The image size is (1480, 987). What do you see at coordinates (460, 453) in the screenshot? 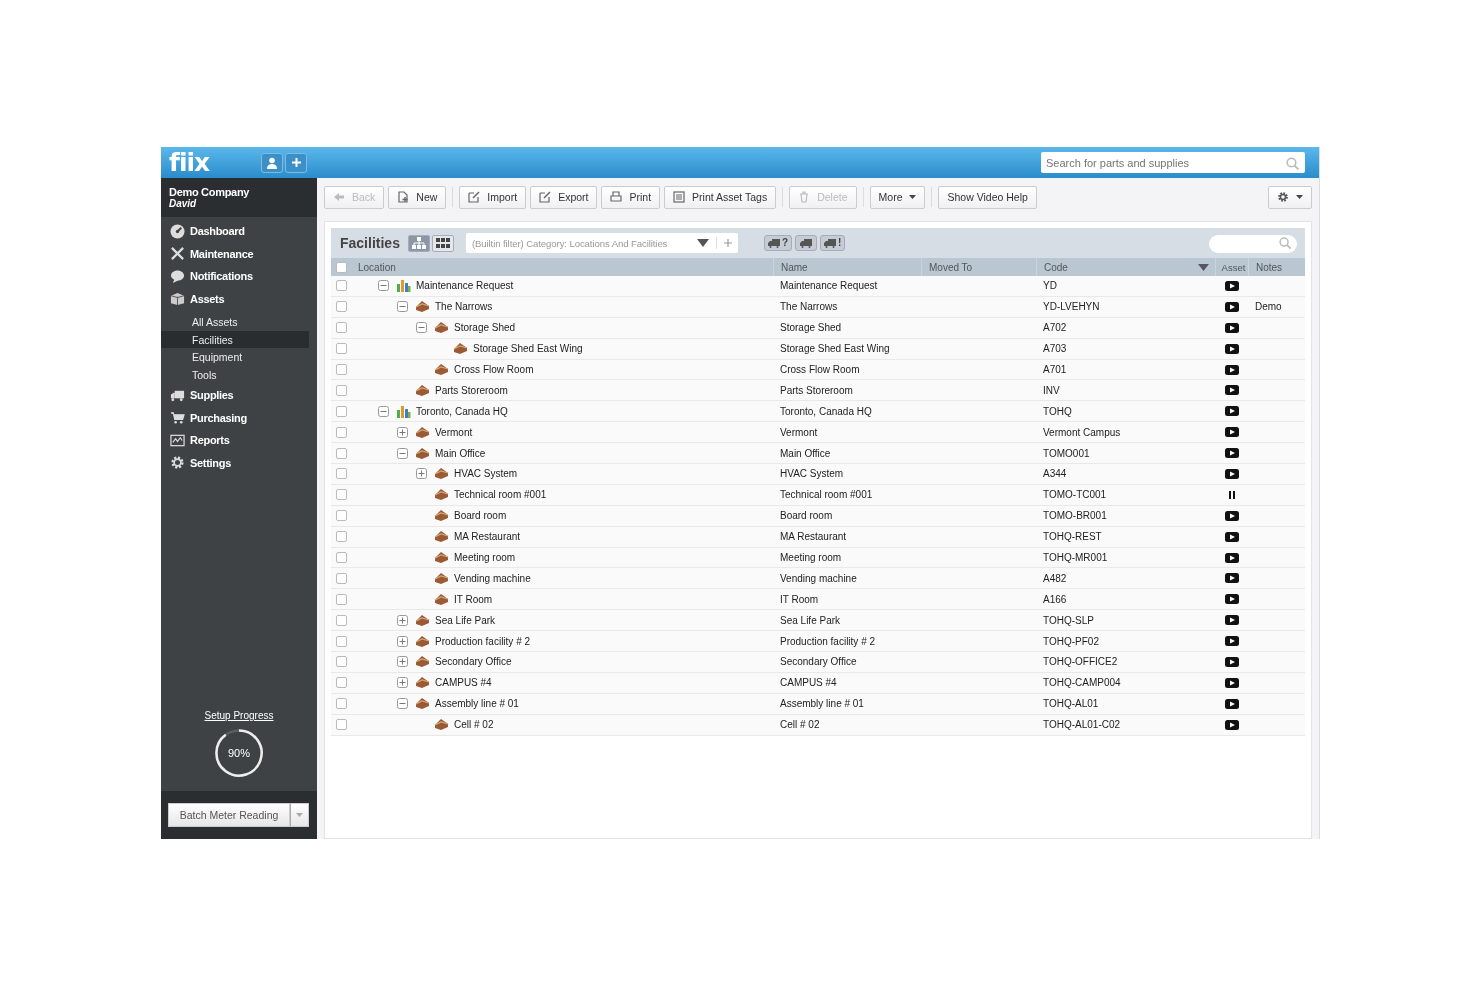
I see `location-name: Main Office` at bounding box center [460, 453].